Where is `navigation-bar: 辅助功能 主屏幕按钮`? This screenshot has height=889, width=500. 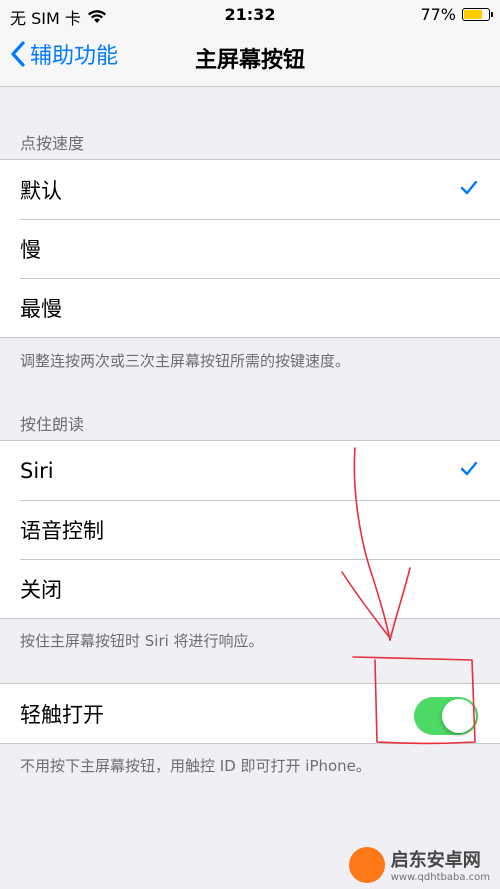
navigation-bar: 辅助功能 主屏幕按钮 is located at coordinates (250, 58).